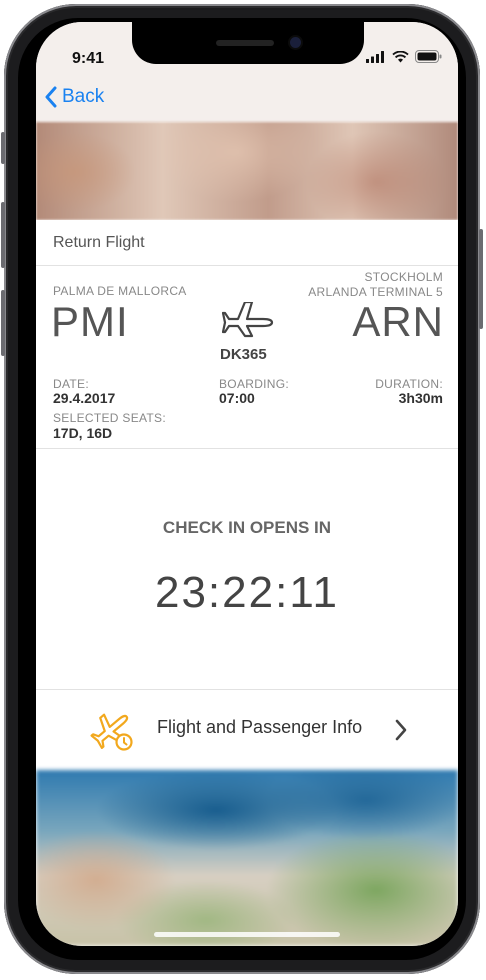 This screenshot has height=980, width=486. I want to click on chevron-right-icon, so click(401, 730).